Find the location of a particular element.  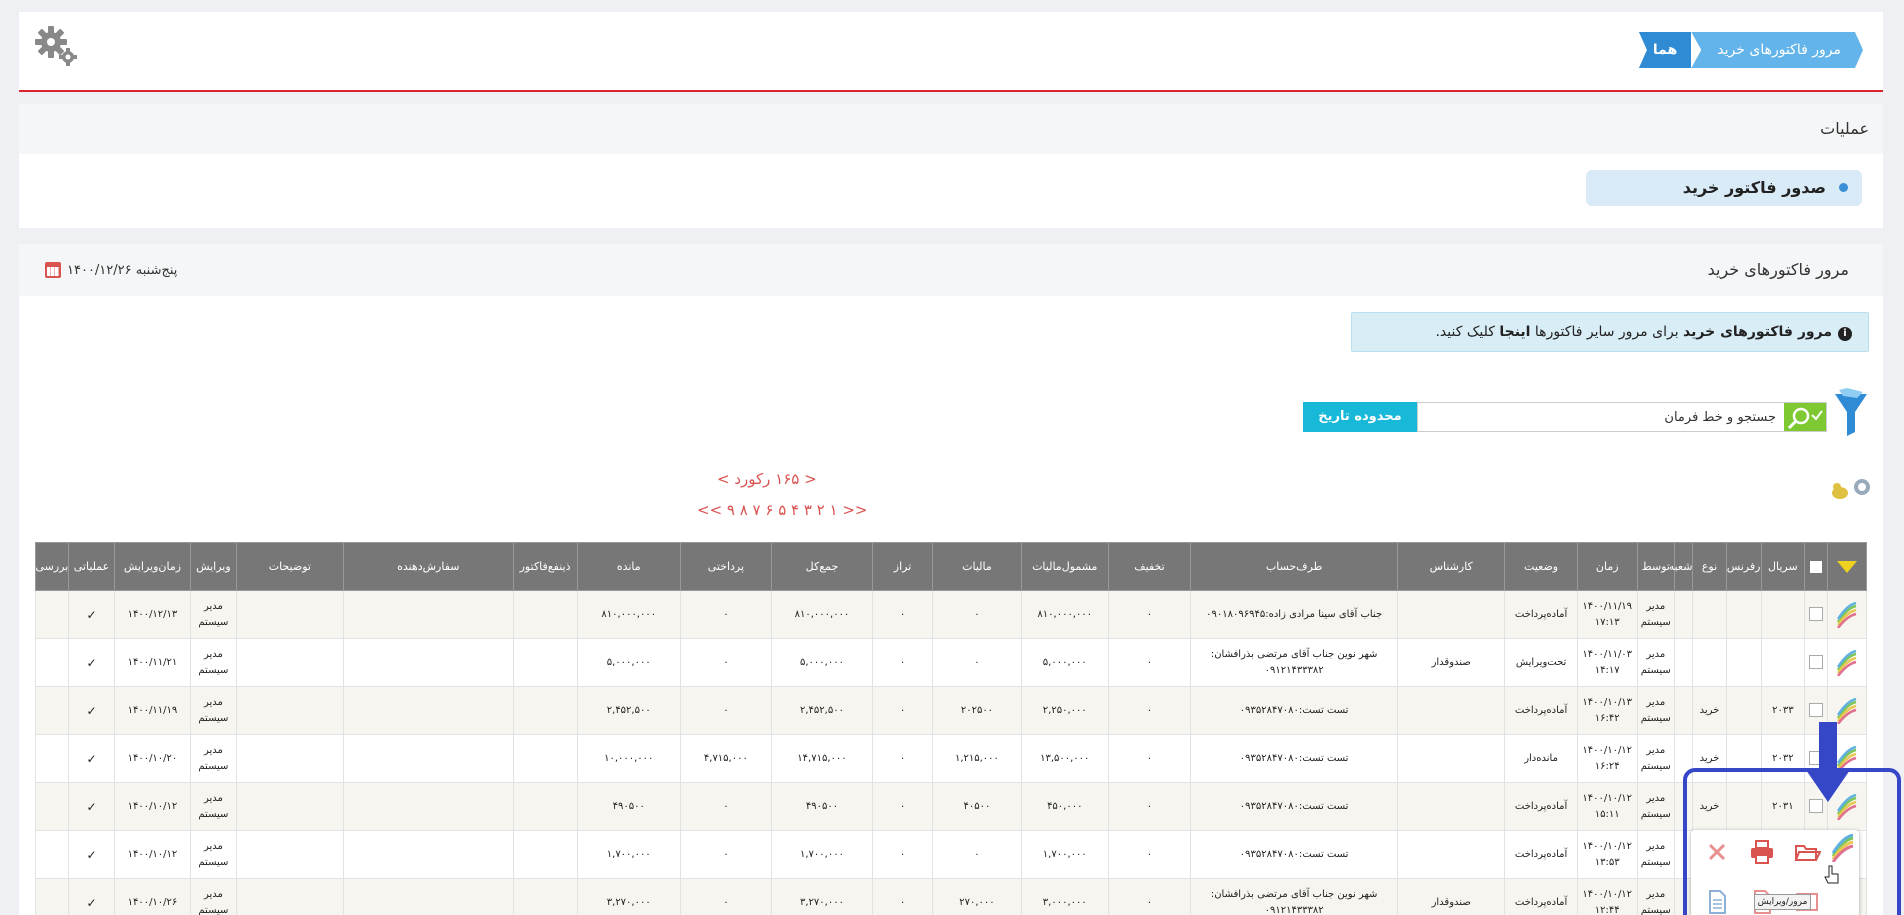

cell-time: ۱۴۰۰/۱۰/۱۲ ۱۲:۴۴ is located at coordinates (1607, 896).